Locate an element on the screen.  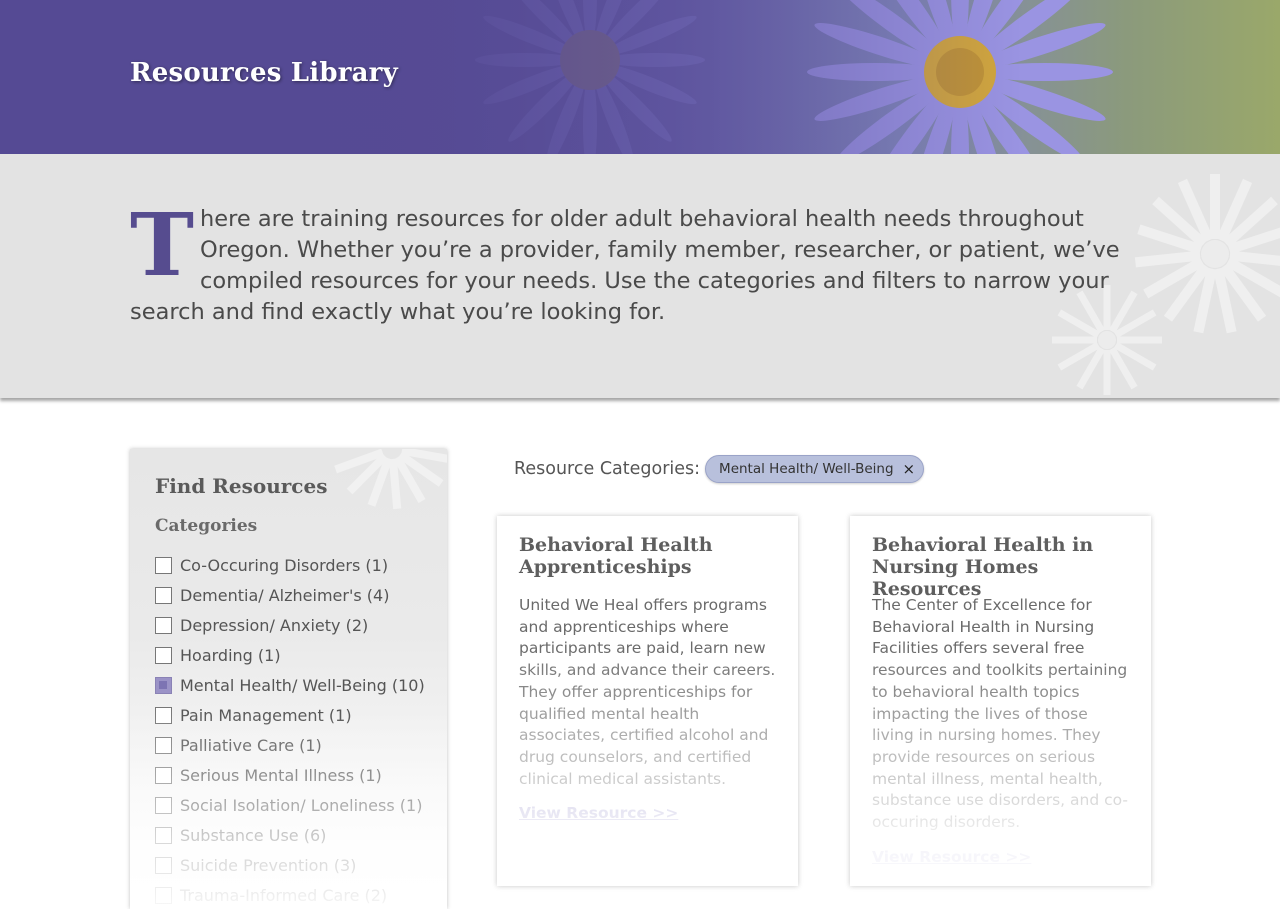
category-label: Palliative Care (1) is located at coordinates (251, 745).